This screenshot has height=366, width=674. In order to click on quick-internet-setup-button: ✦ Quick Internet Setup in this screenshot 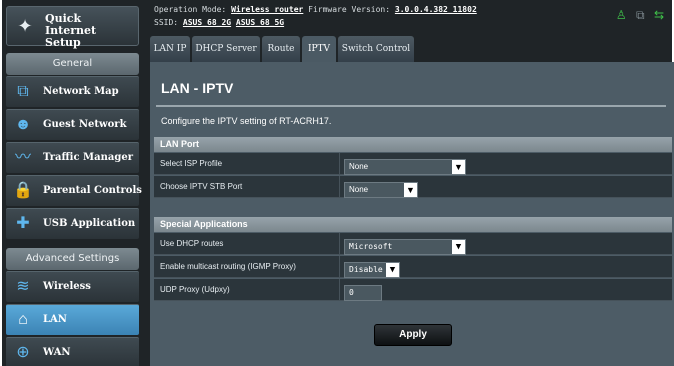, I will do `click(72, 27)`.